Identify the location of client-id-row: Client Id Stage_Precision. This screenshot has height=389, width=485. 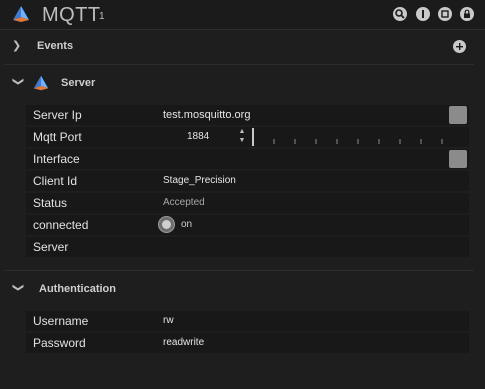
(242, 181).